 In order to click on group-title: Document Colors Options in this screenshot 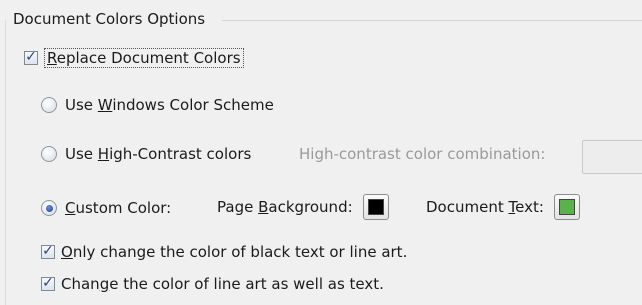, I will do `click(111, 19)`.